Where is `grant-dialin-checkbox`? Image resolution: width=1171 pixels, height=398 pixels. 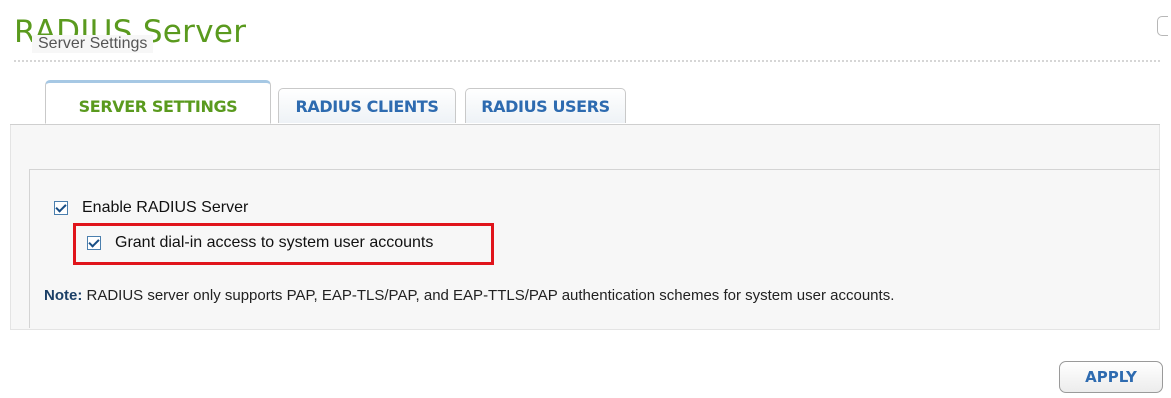 grant-dialin-checkbox is located at coordinates (94, 243).